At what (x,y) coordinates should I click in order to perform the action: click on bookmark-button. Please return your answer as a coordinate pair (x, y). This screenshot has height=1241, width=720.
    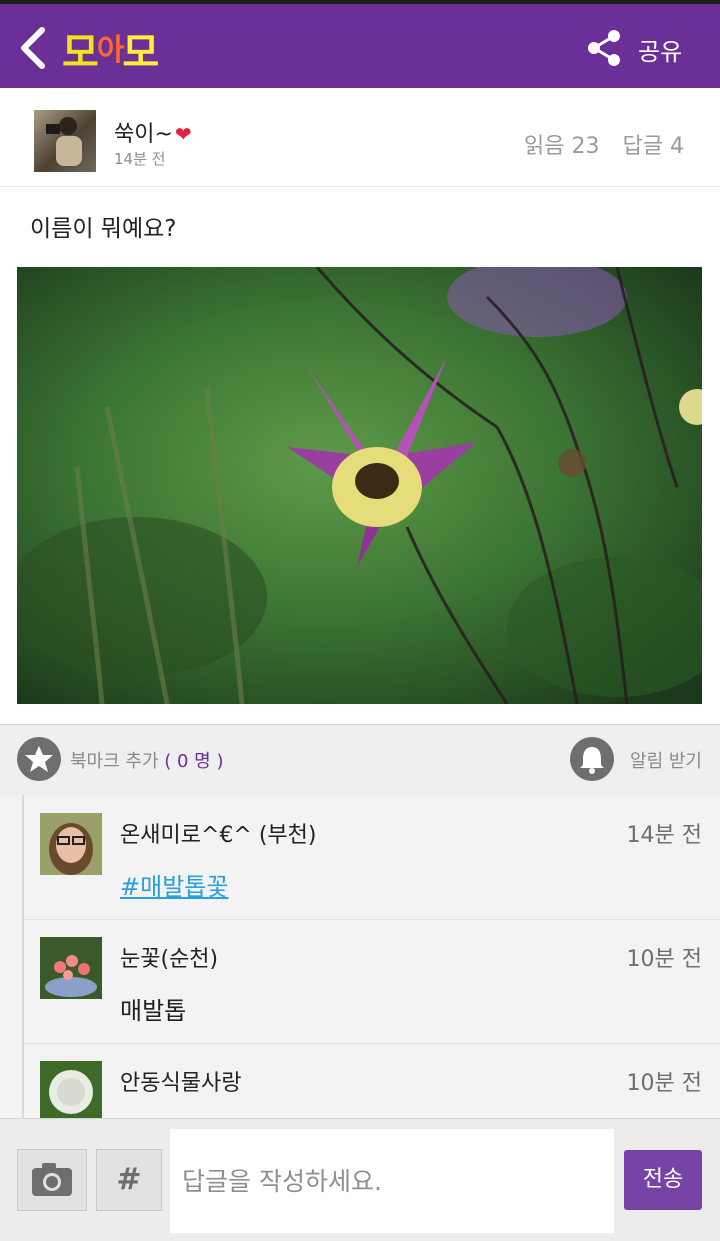
    Looking at the image, I should click on (39, 759).